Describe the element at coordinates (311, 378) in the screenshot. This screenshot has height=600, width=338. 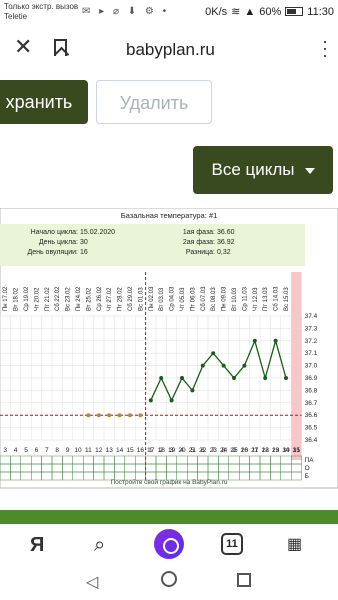
I see `y-tick-label: 36.9` at that location.